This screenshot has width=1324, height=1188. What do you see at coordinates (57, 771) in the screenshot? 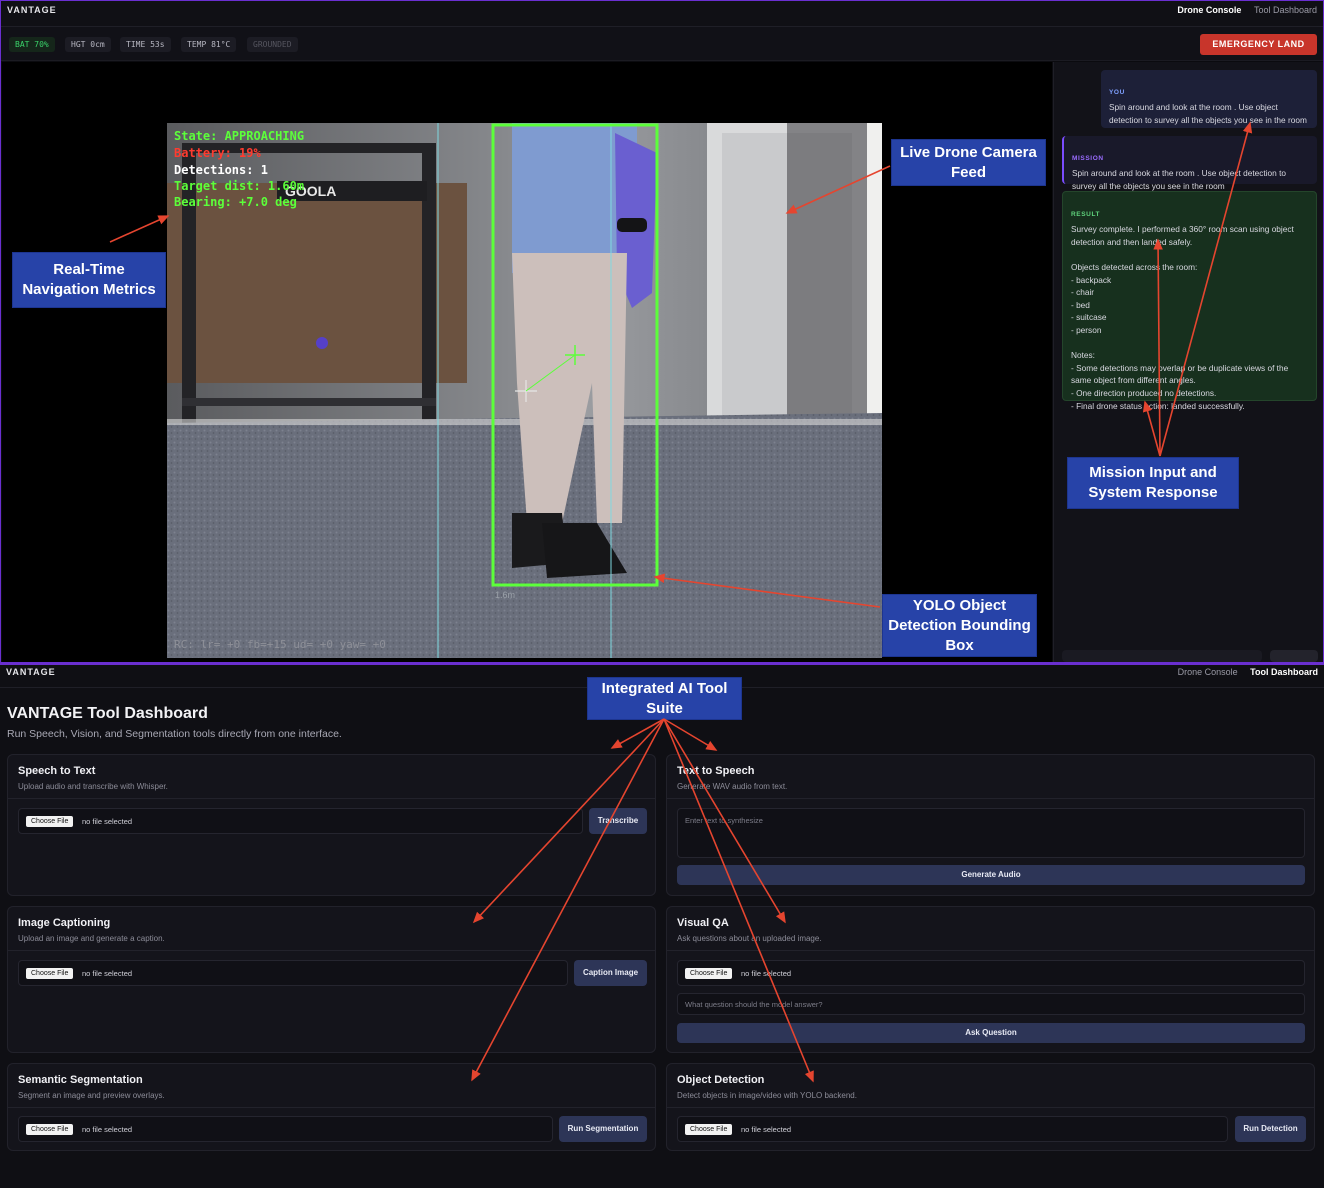
I see `card-title: Speech to Text` at bounding box center [57, 771].